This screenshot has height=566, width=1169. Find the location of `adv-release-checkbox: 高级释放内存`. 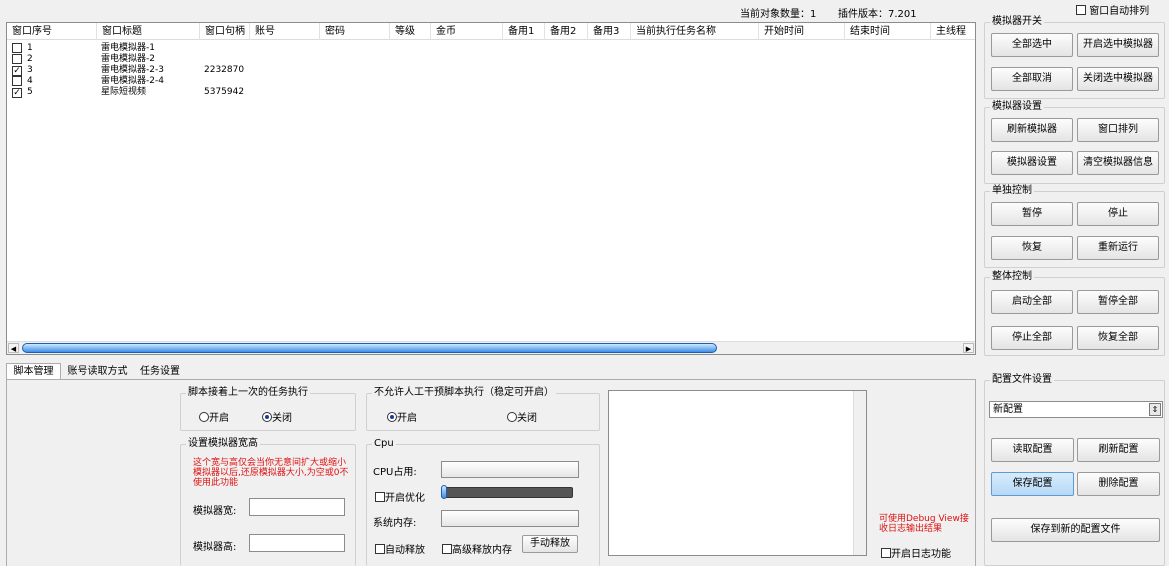

adv-release-checkbox: 高级释放内存 is located at coordinates (477, 548).